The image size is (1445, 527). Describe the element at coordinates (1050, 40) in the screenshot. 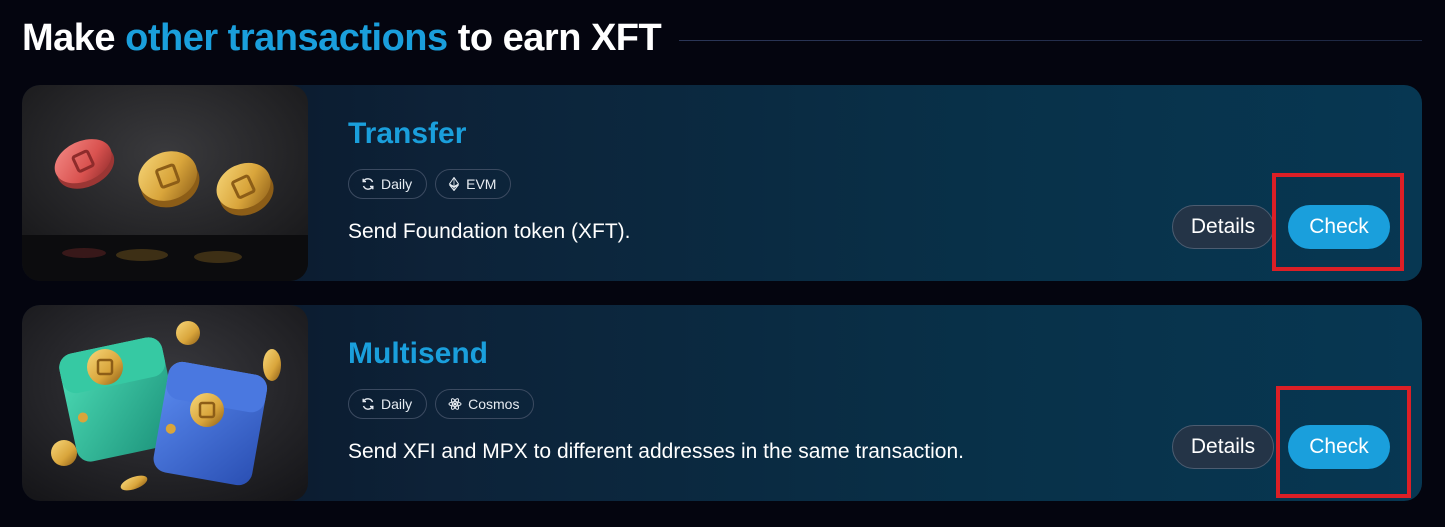

I see `header-divider` at that location.